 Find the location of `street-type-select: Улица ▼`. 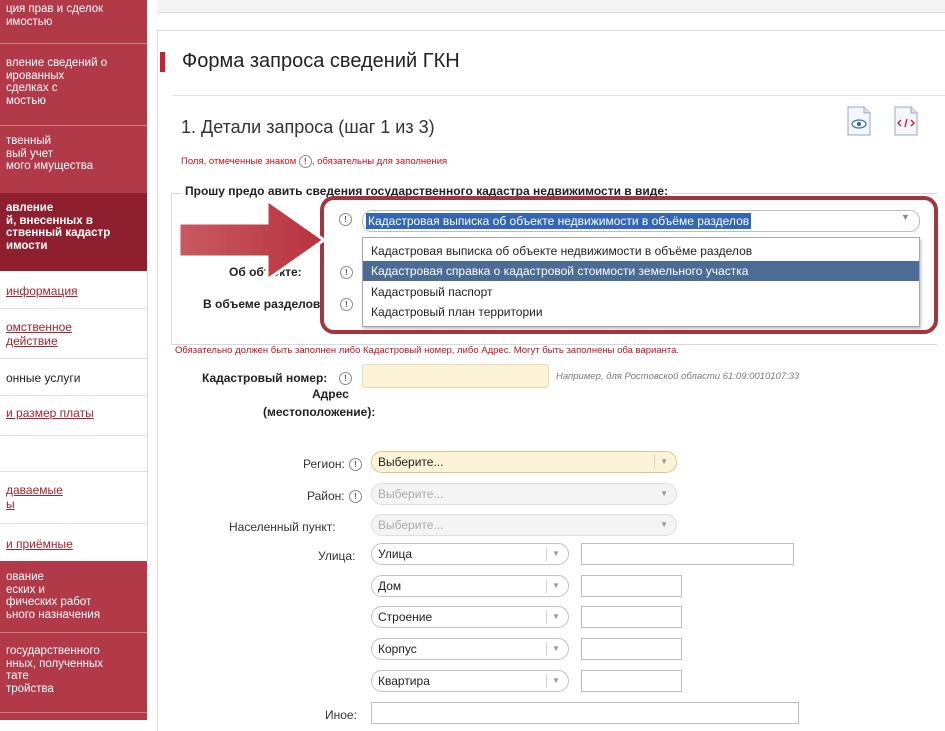

street-type-select: Улица ▼ is located at coordinates (470, 554).